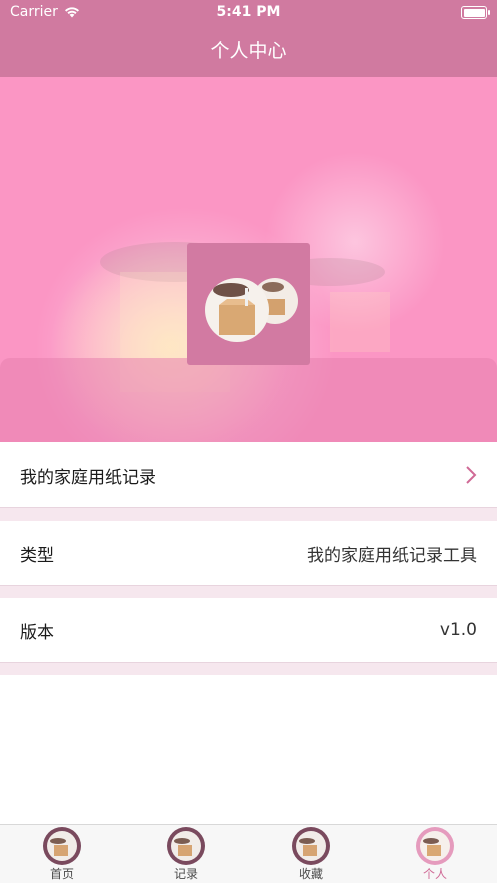 The height and width of the screenshot is (883, 497). I want to click on battery-icon, so click(475, 12).